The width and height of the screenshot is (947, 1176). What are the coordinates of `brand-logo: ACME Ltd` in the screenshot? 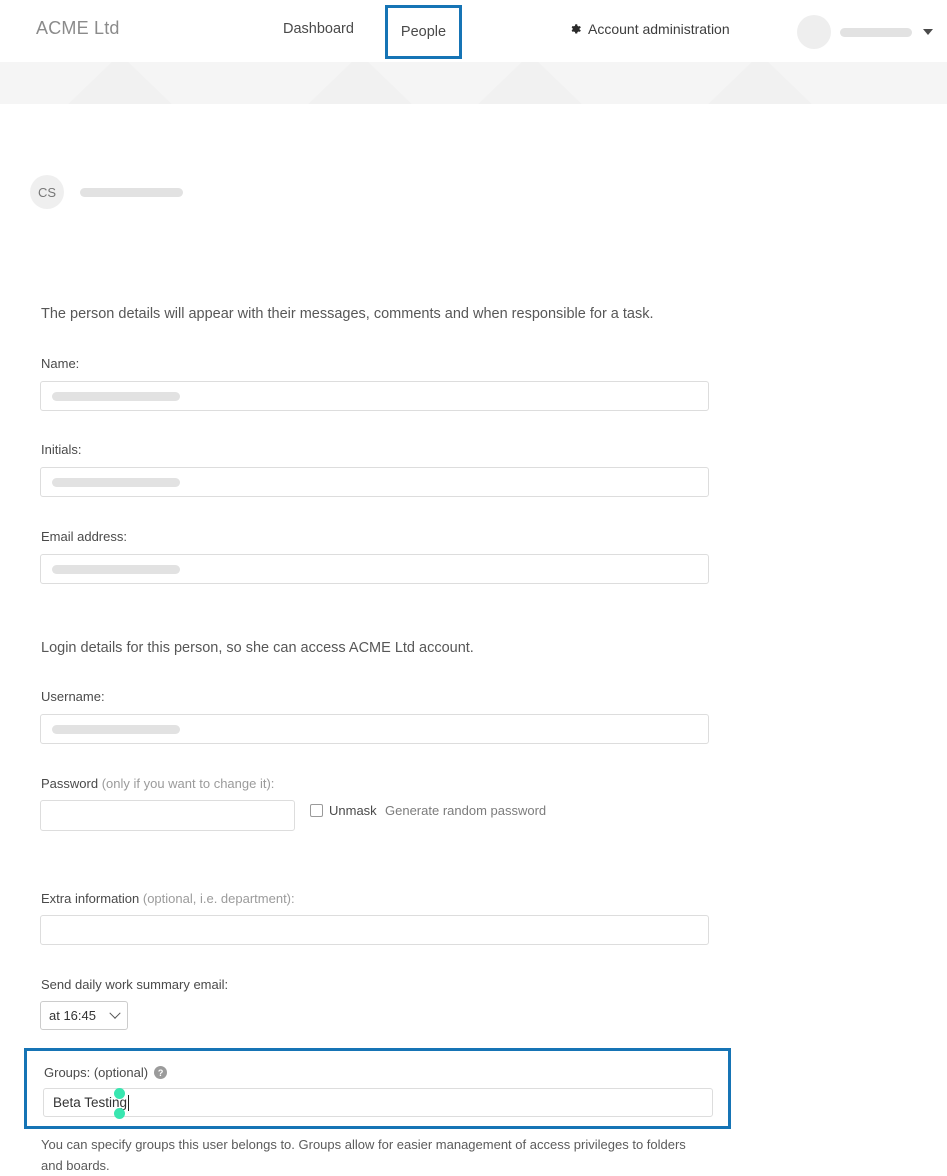 It's located at (78, 28).